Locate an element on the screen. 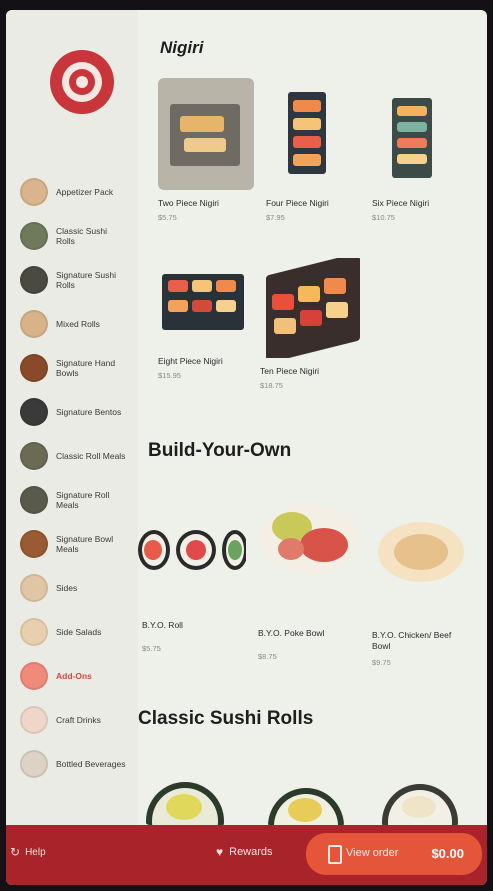  classic-roll-1-image is located at coordinates (186, 802).